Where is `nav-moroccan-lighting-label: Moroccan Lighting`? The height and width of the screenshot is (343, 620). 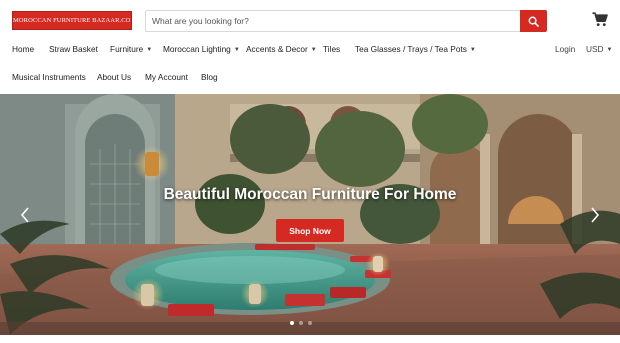
nav-moroccan-lighting-label: Moroccan Lighting is located at coordinates (197, 49).